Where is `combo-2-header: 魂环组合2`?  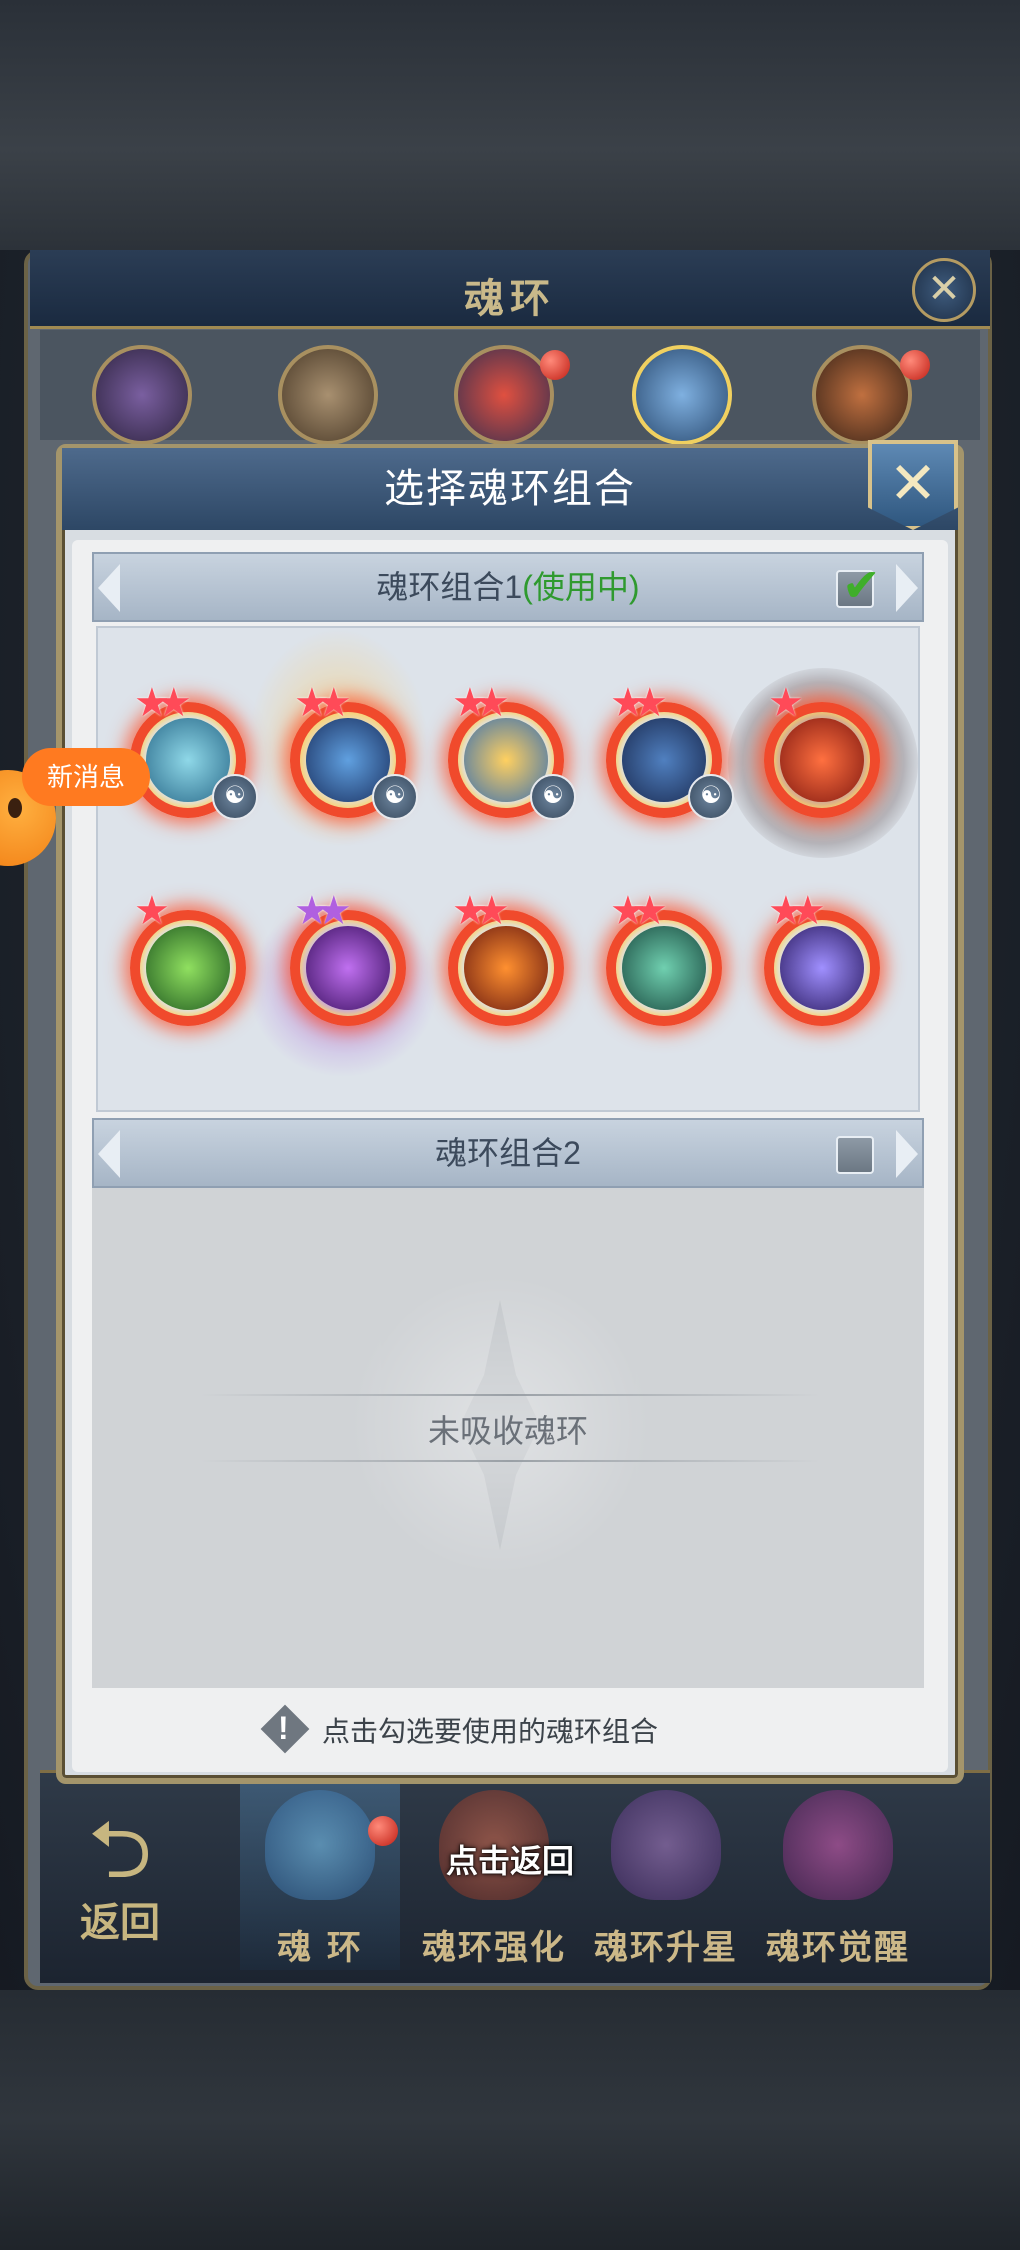
combo-2-header: 魂环组合2 is located at coordinates (508, 1153).